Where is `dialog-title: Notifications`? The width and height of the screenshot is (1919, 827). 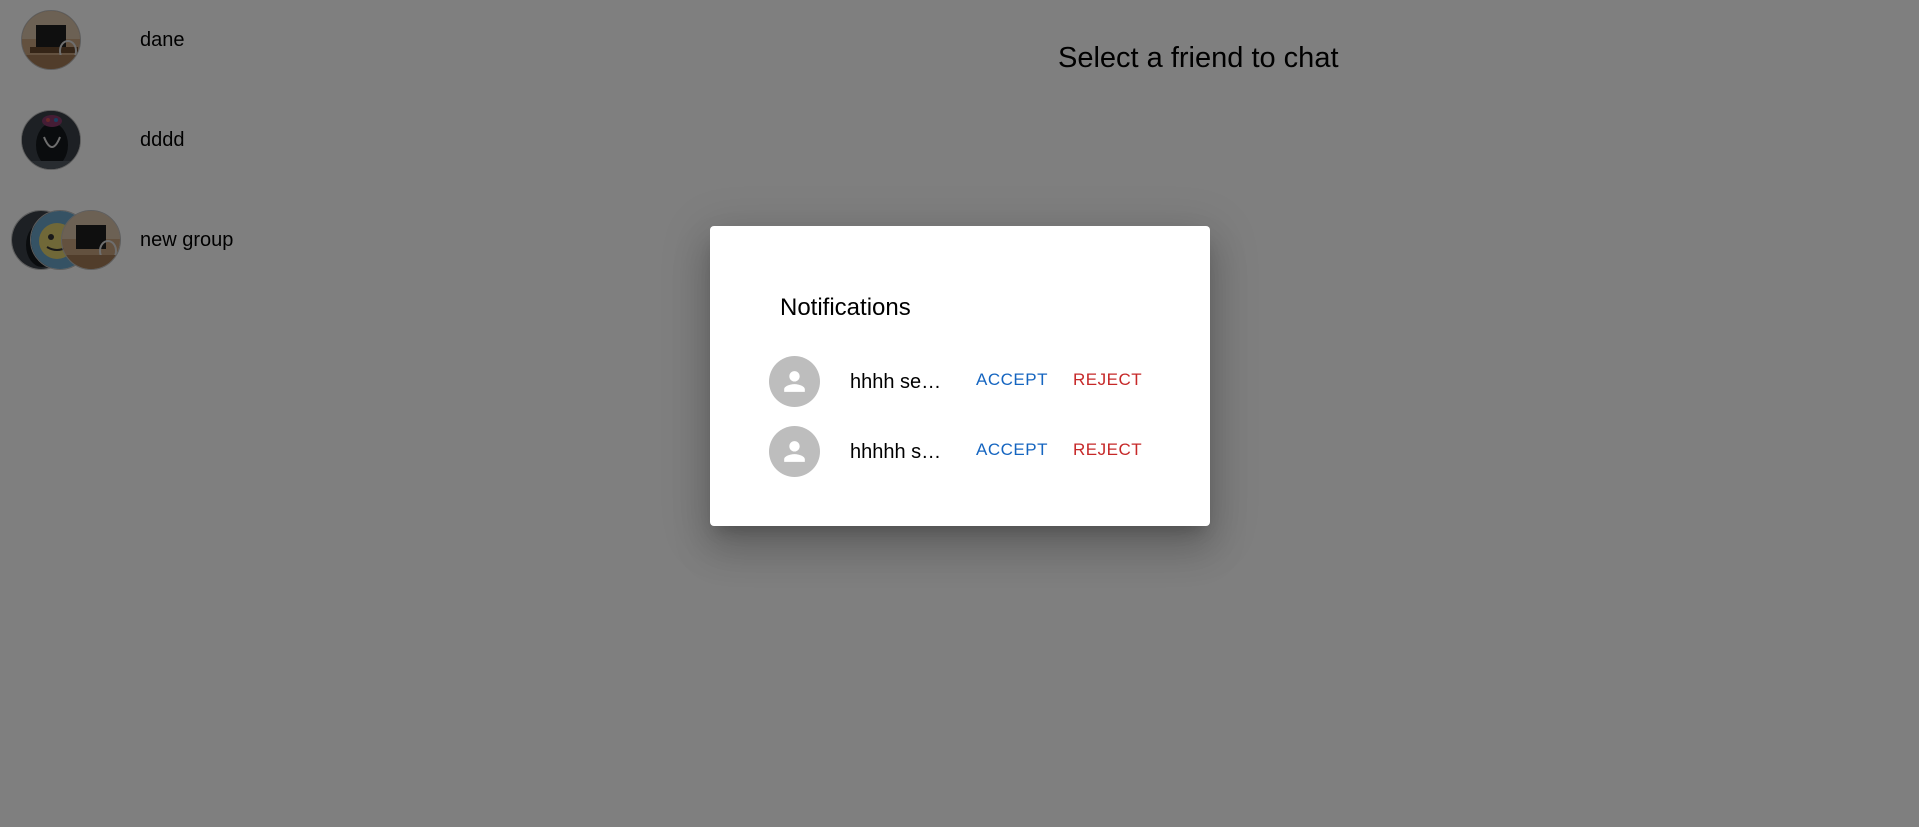 dialog-title: Notifications is located at coordinates (845, 307).